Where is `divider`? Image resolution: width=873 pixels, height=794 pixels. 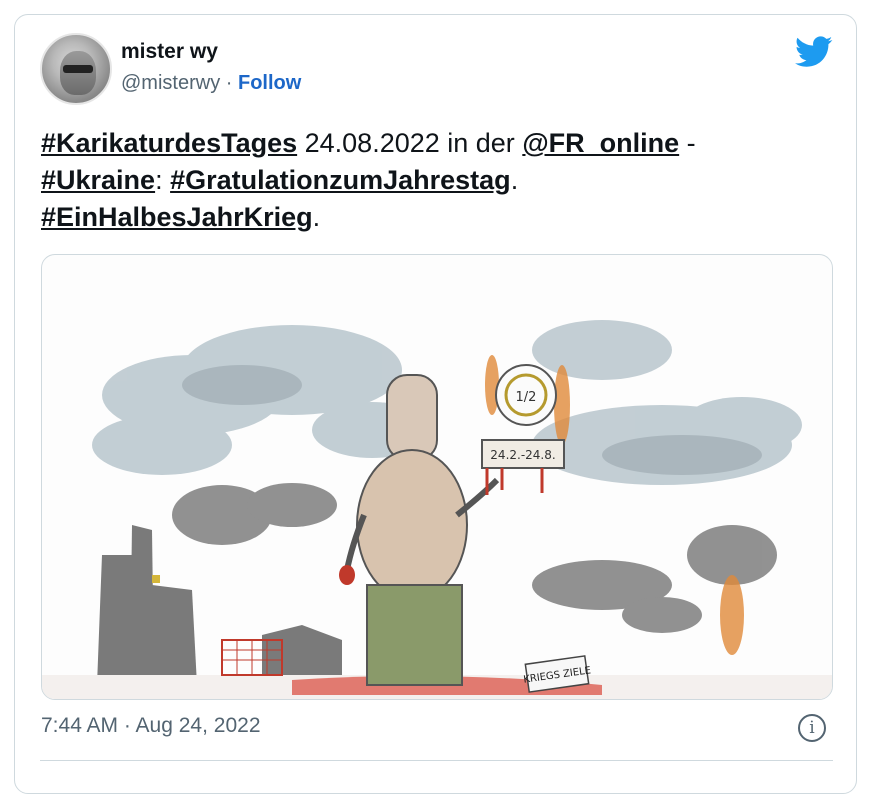
divider is located at coordinates (436, 760).